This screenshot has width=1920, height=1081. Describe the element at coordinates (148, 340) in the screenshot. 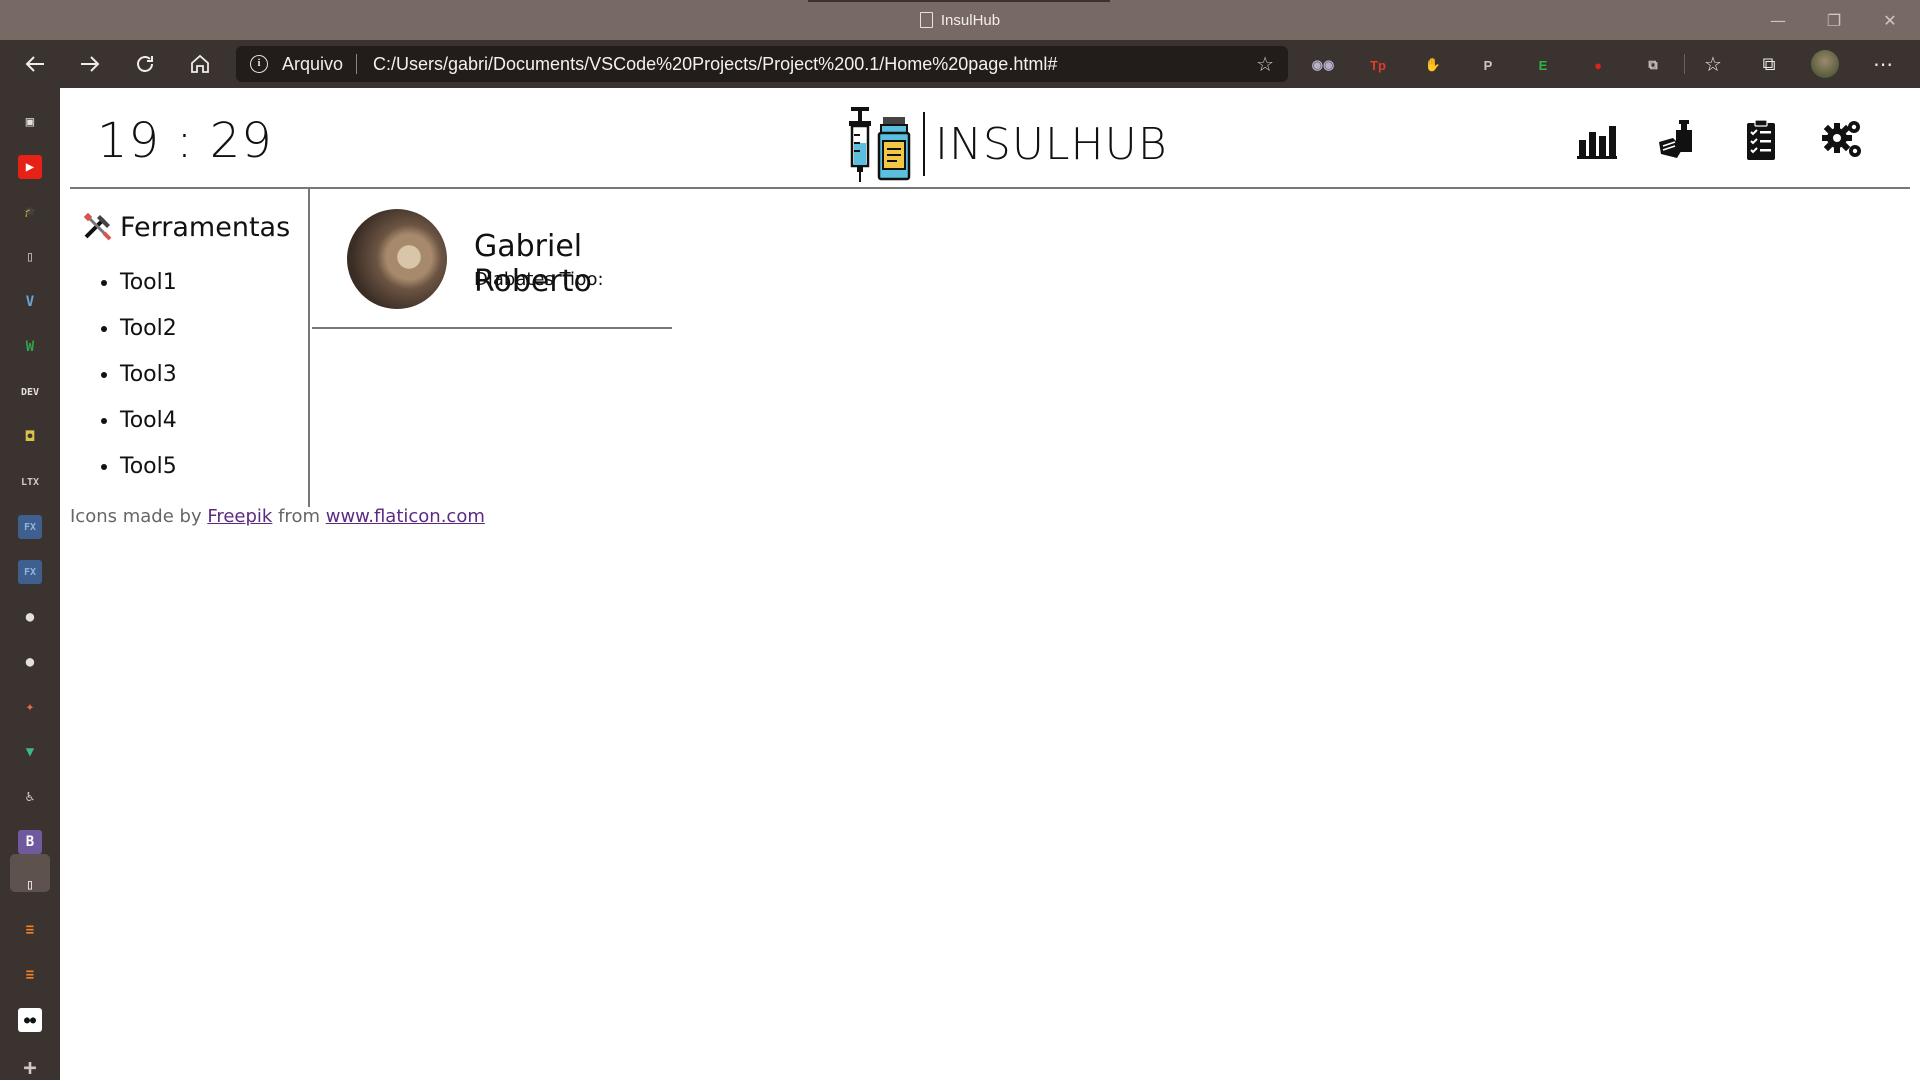

I see `tool-item: Tool2` at that location.